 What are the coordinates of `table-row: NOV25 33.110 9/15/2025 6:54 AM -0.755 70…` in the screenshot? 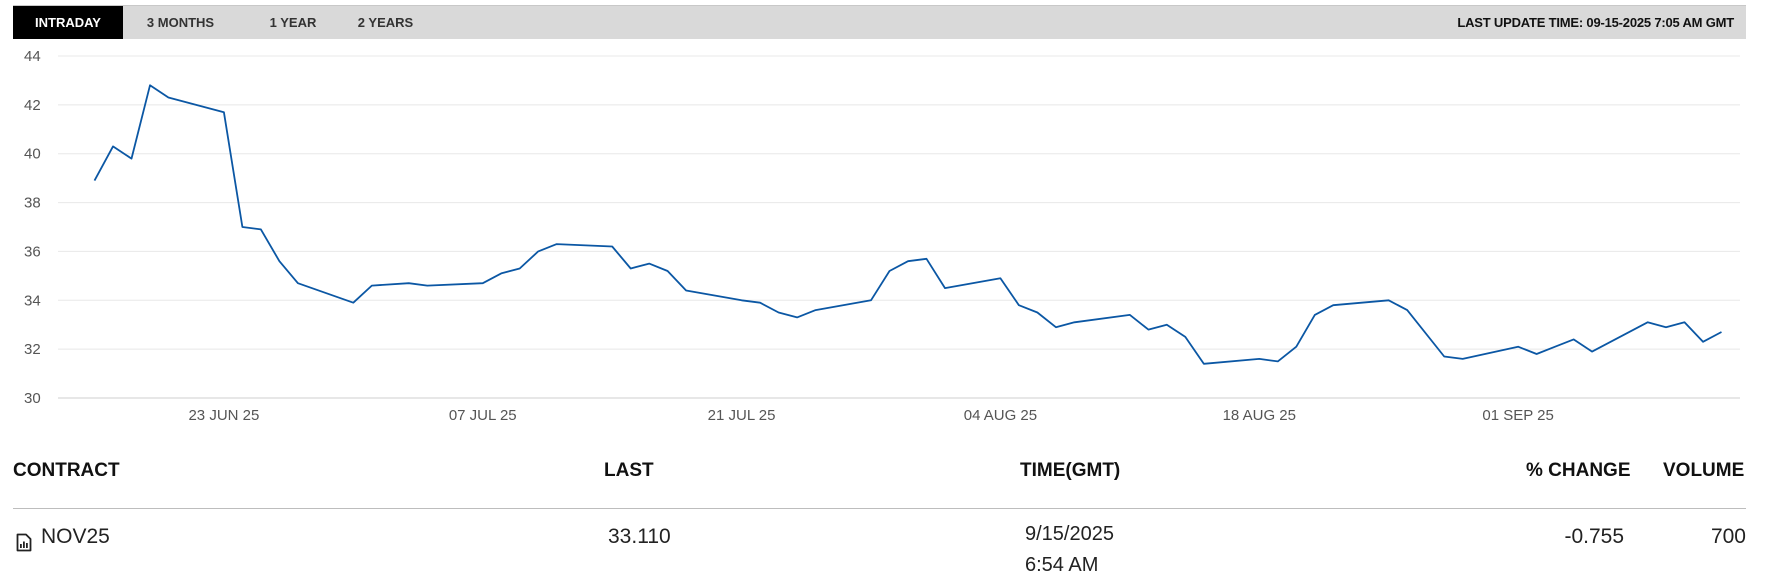 It's located at (879, 549).